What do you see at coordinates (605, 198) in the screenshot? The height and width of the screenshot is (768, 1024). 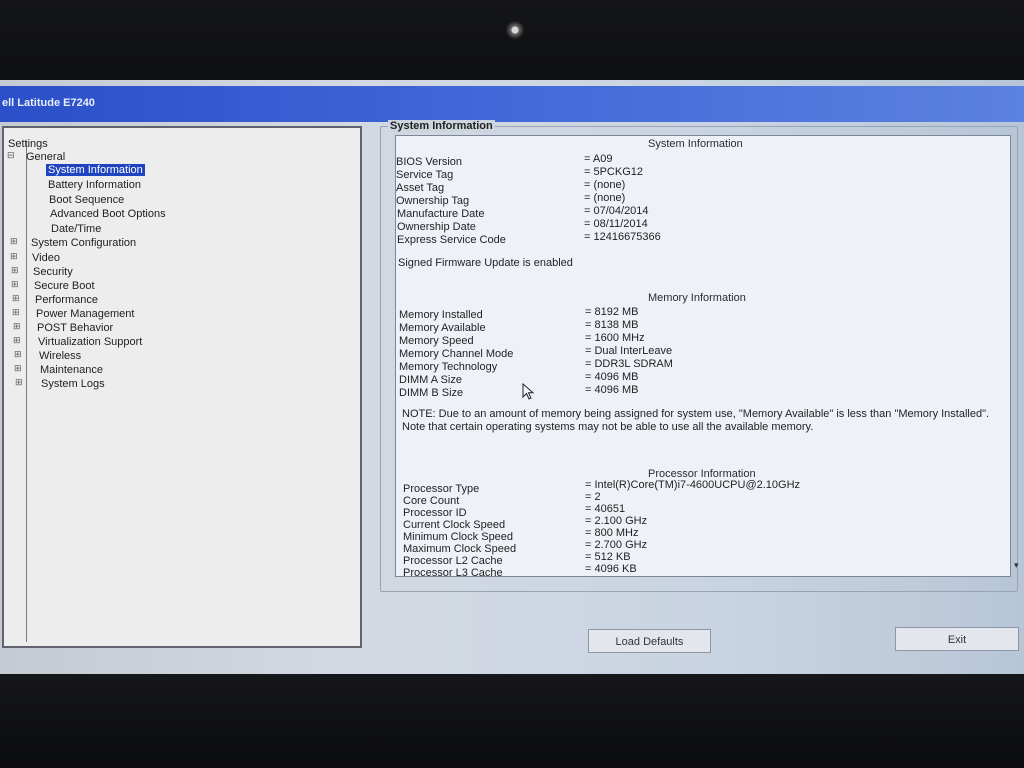 I see `value-ownership-tag: = (none)` at bounding box center [605, 198].